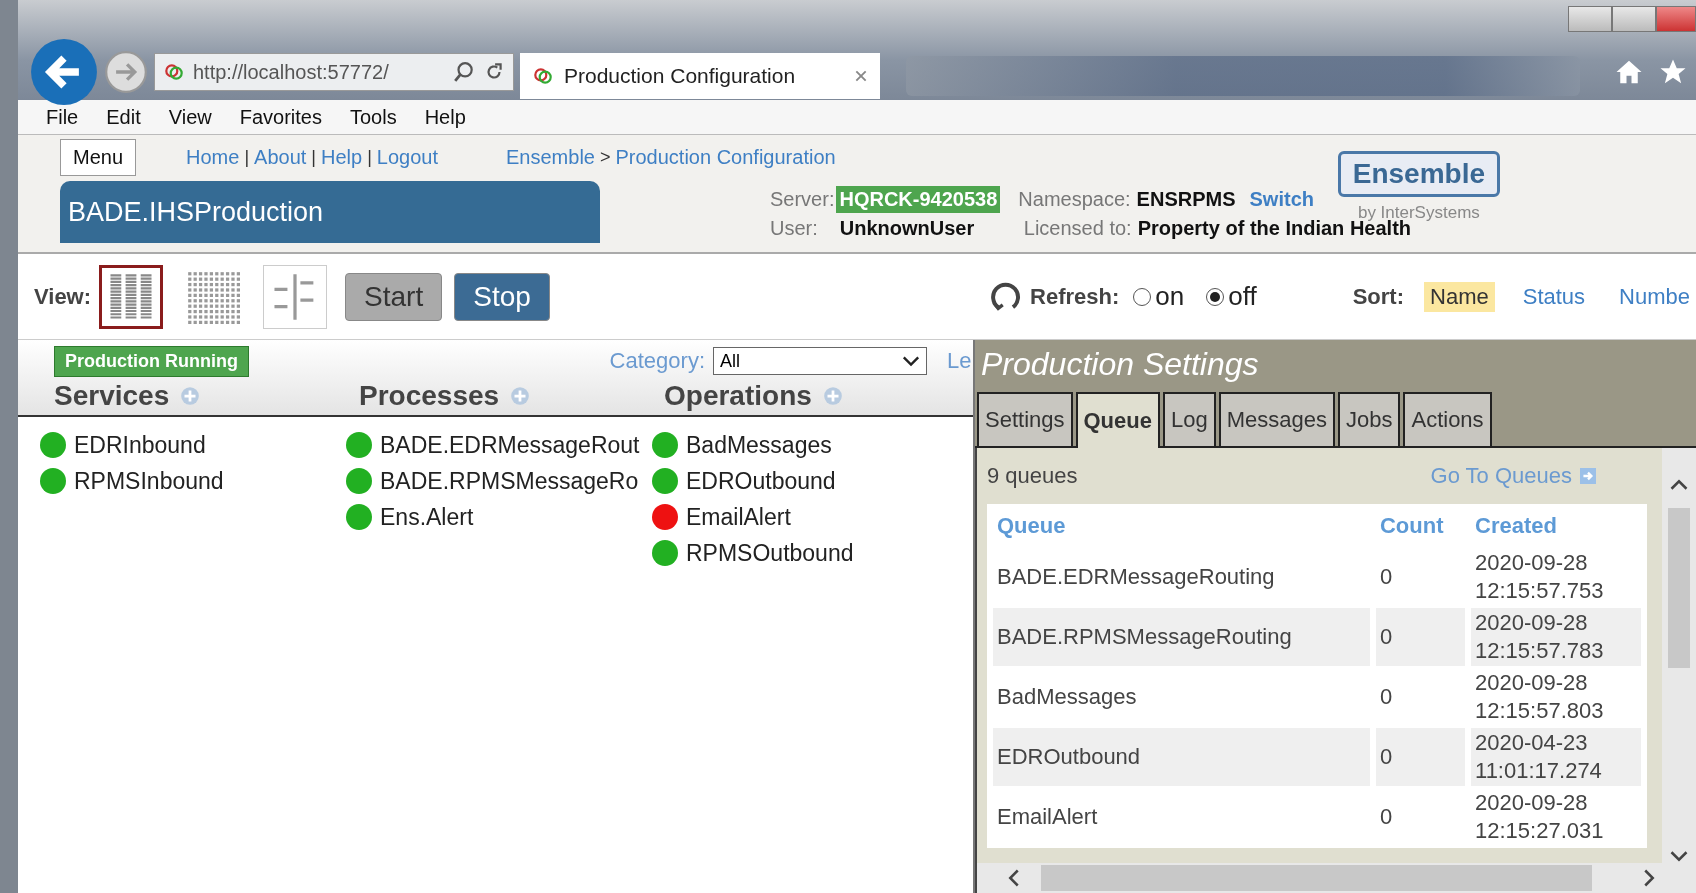 Image resolution: width=1696 pixels, height=893 pixels. I want to click on host-name: EmailAlert, so click(738, 517).